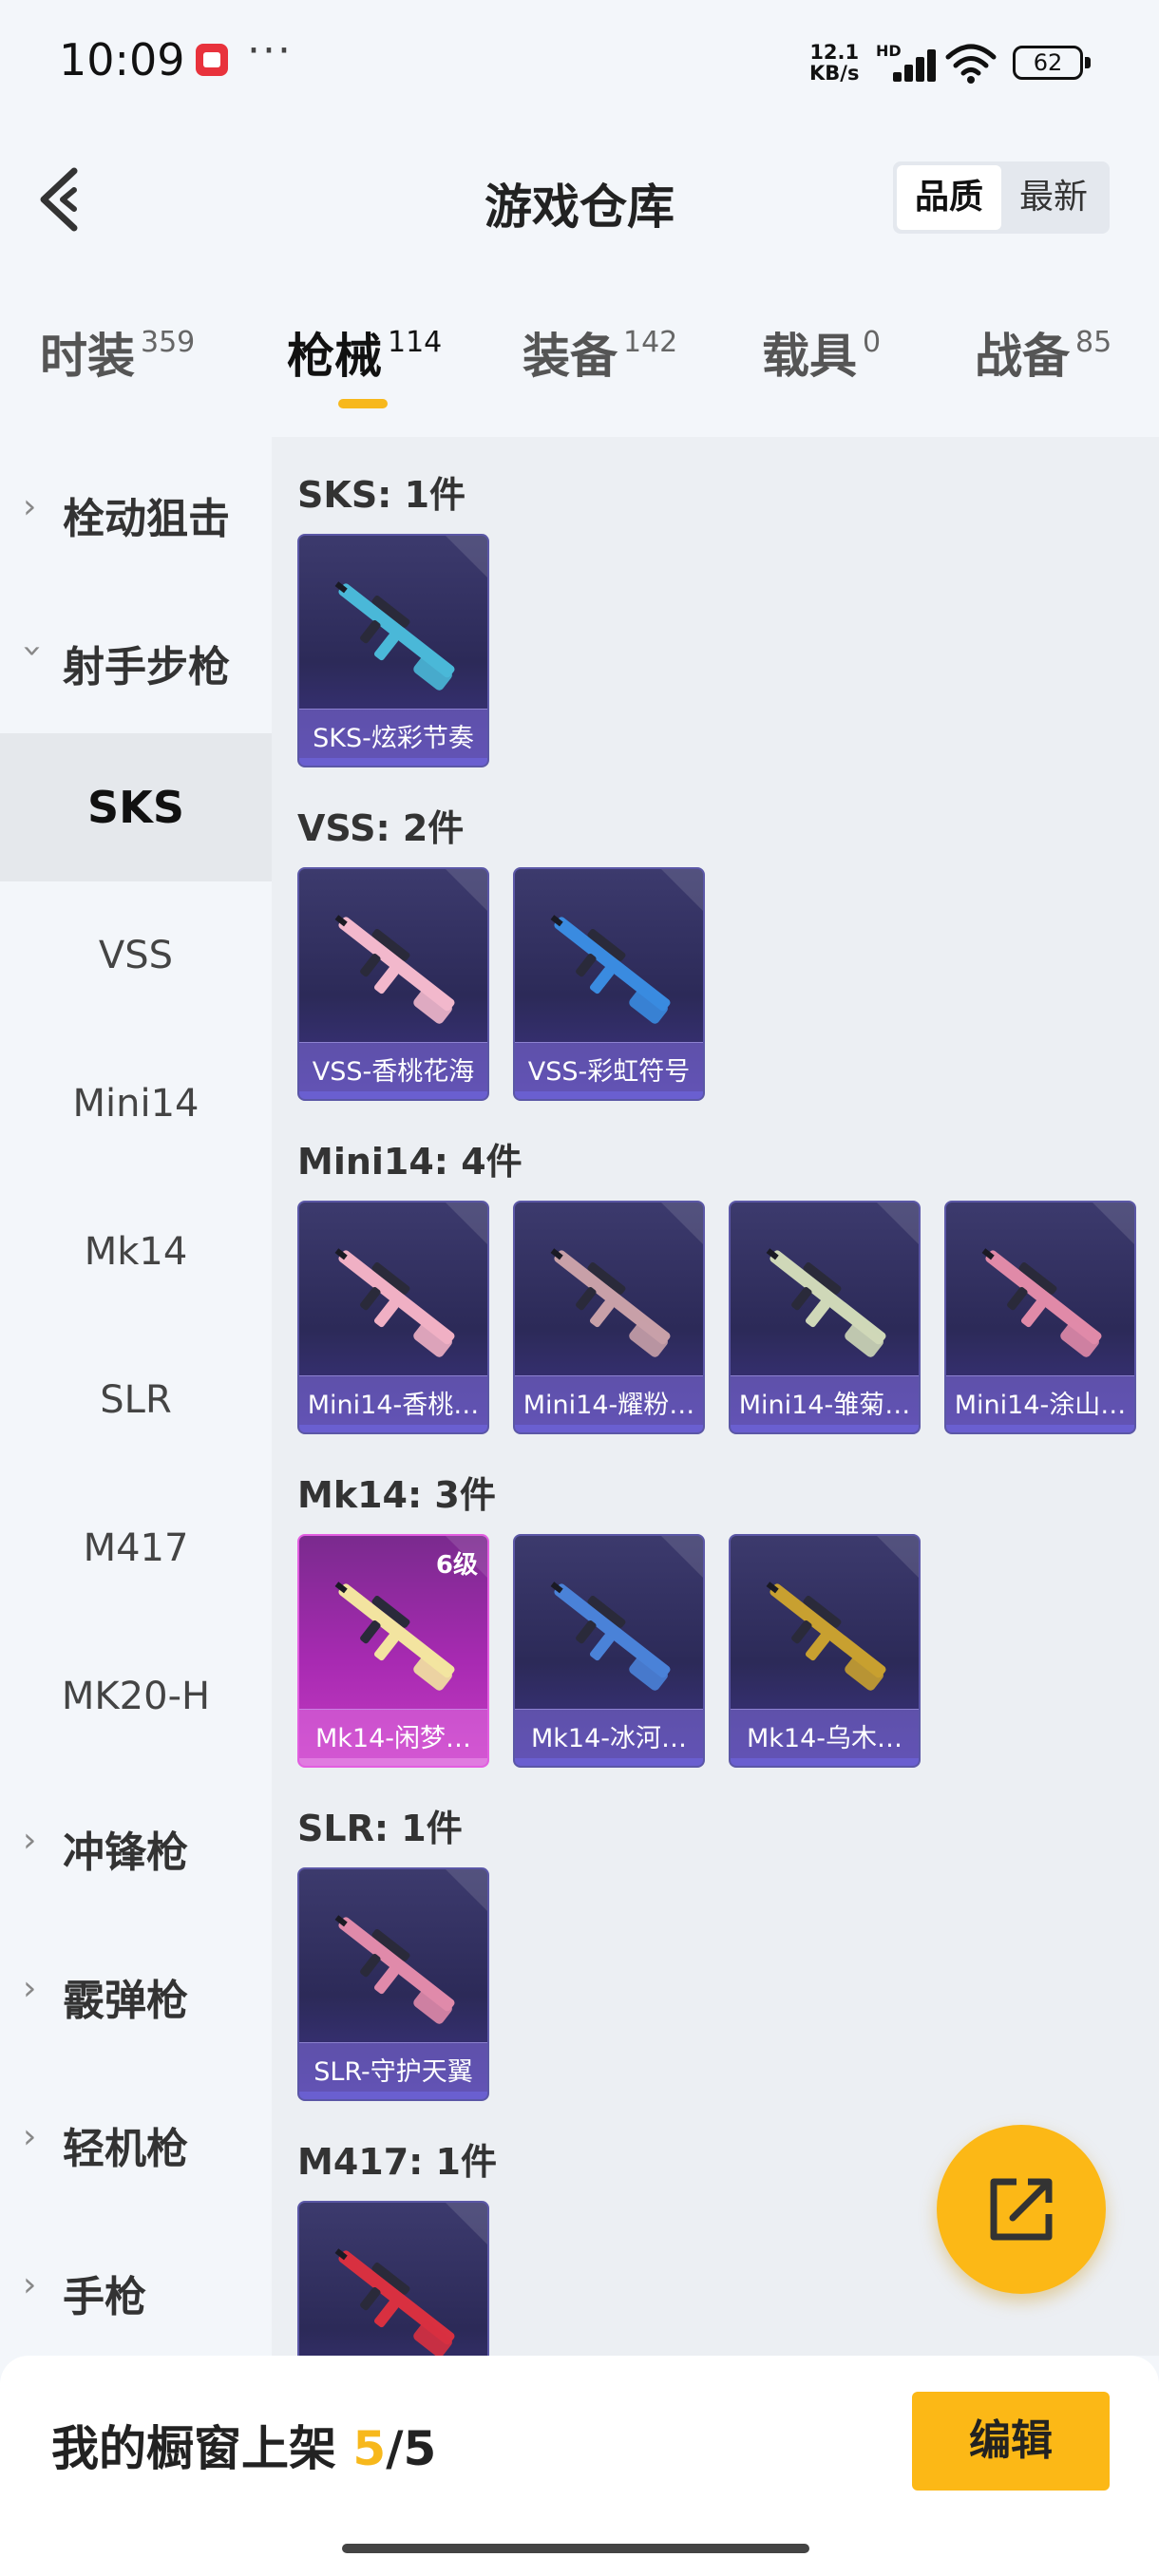  I want to click on wifi-icon, so click(971, 64).